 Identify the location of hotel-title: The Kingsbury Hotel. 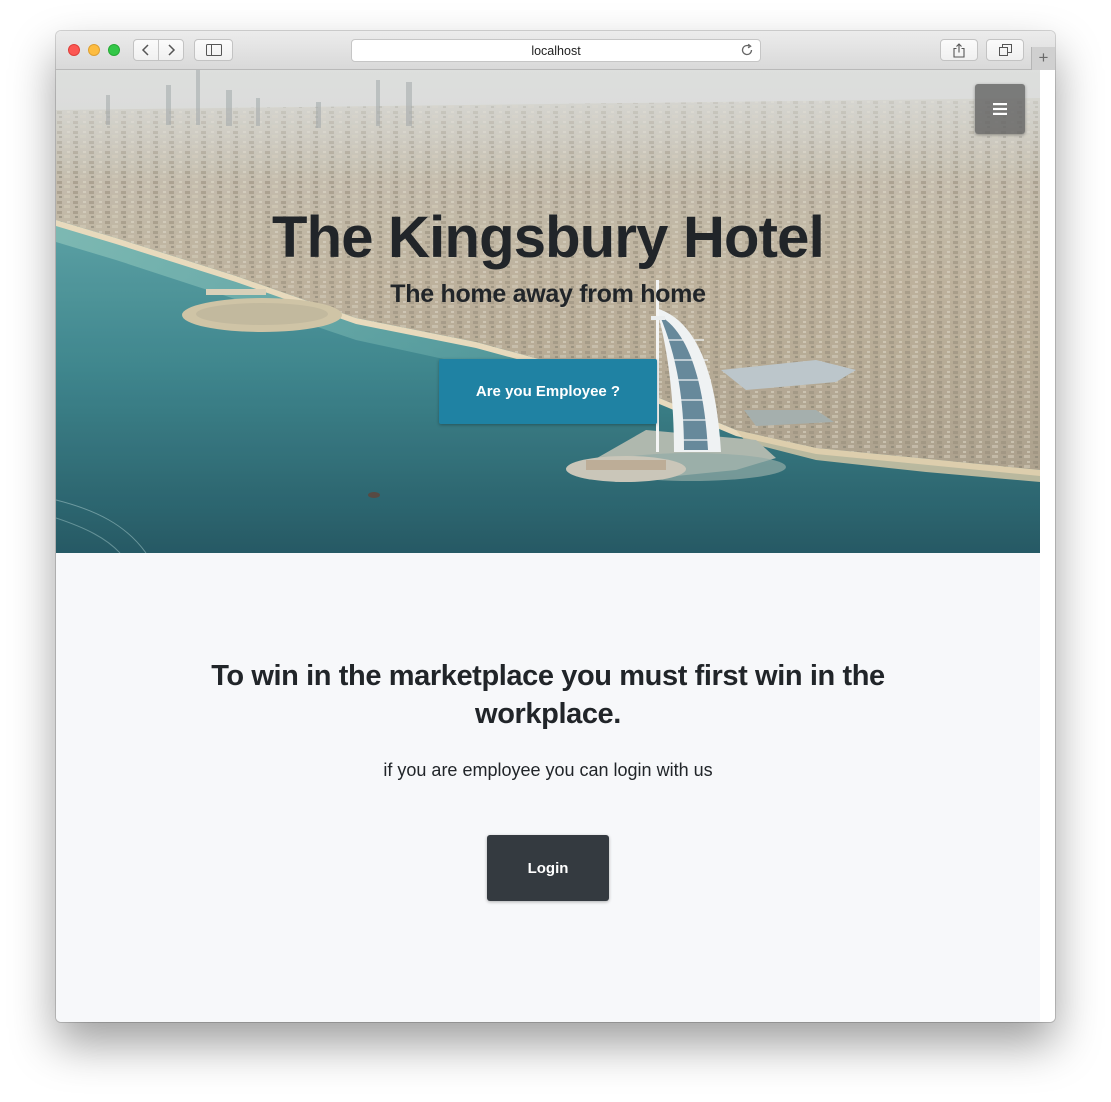
(548, 237).